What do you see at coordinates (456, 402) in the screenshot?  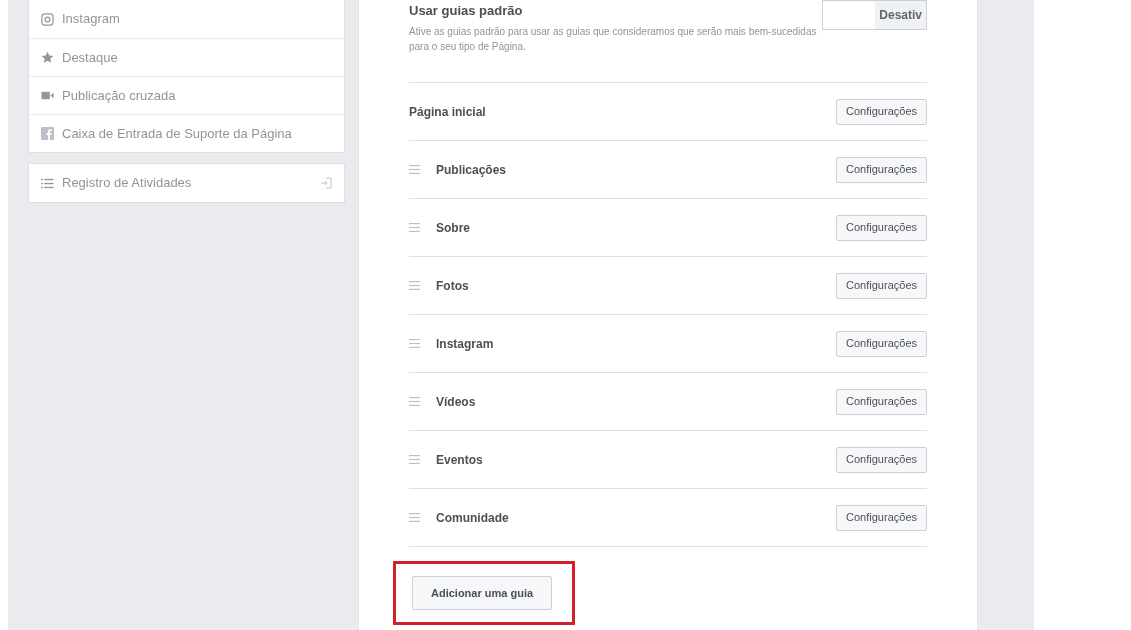 I see `tab-name: Vídeos` at bounding box center [456, 402].